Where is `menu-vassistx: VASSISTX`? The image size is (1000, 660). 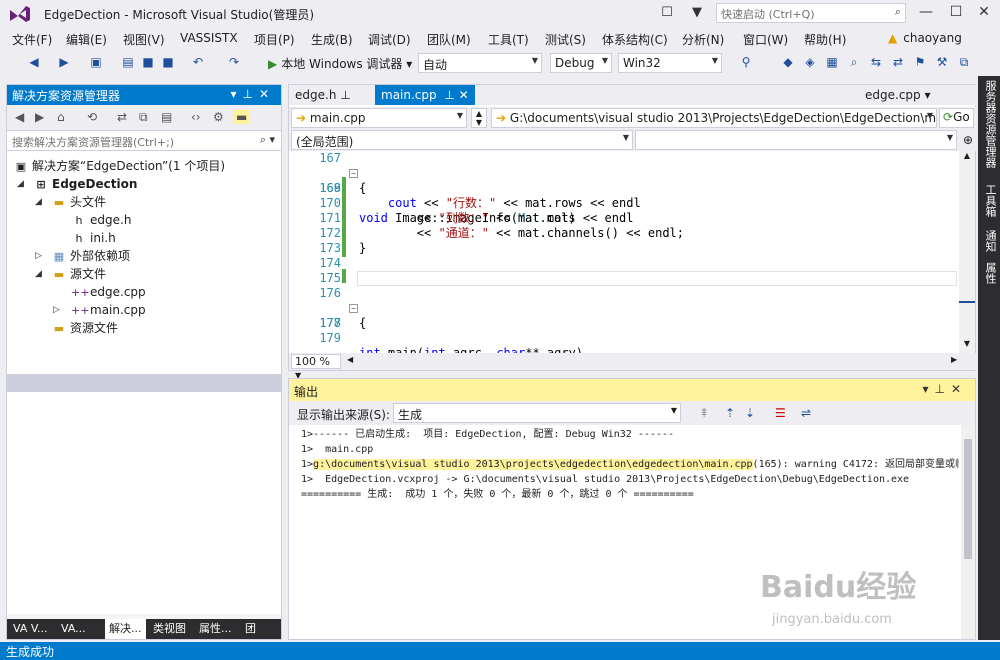
menu-vassistx: VASSISTX is located at coordinates (209, 38).